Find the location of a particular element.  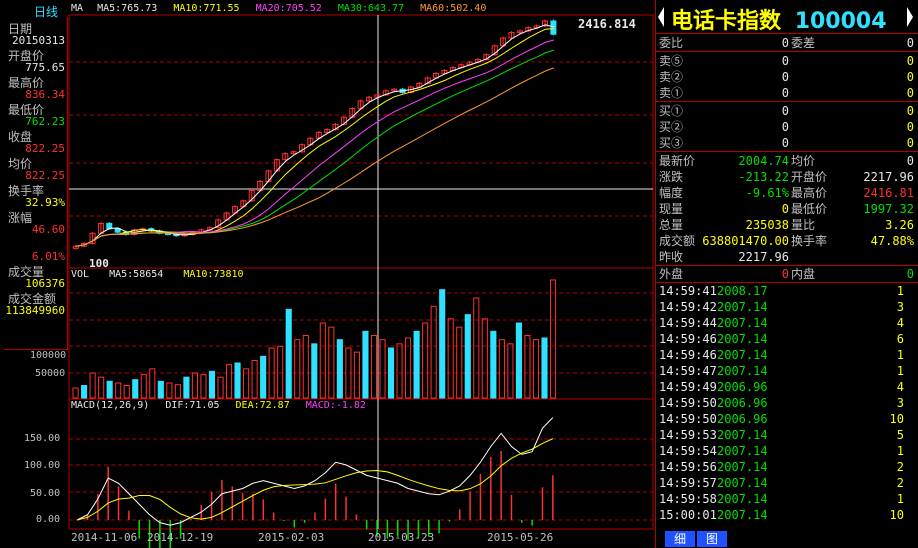

quote-label: 量比 is located at coordinates (803, 225).